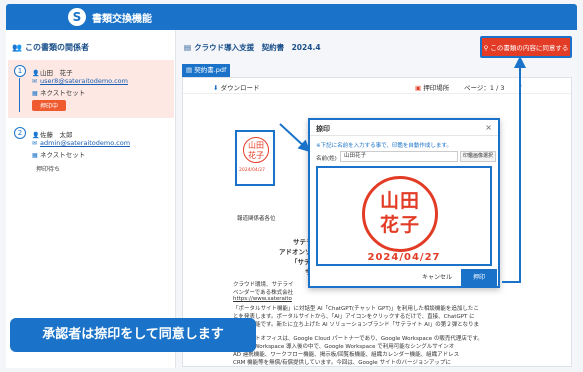 The width and height of the screenshot is (583, 372). I want to click on stamp-place-button: ▣ 押印場所, so click(432, 87).